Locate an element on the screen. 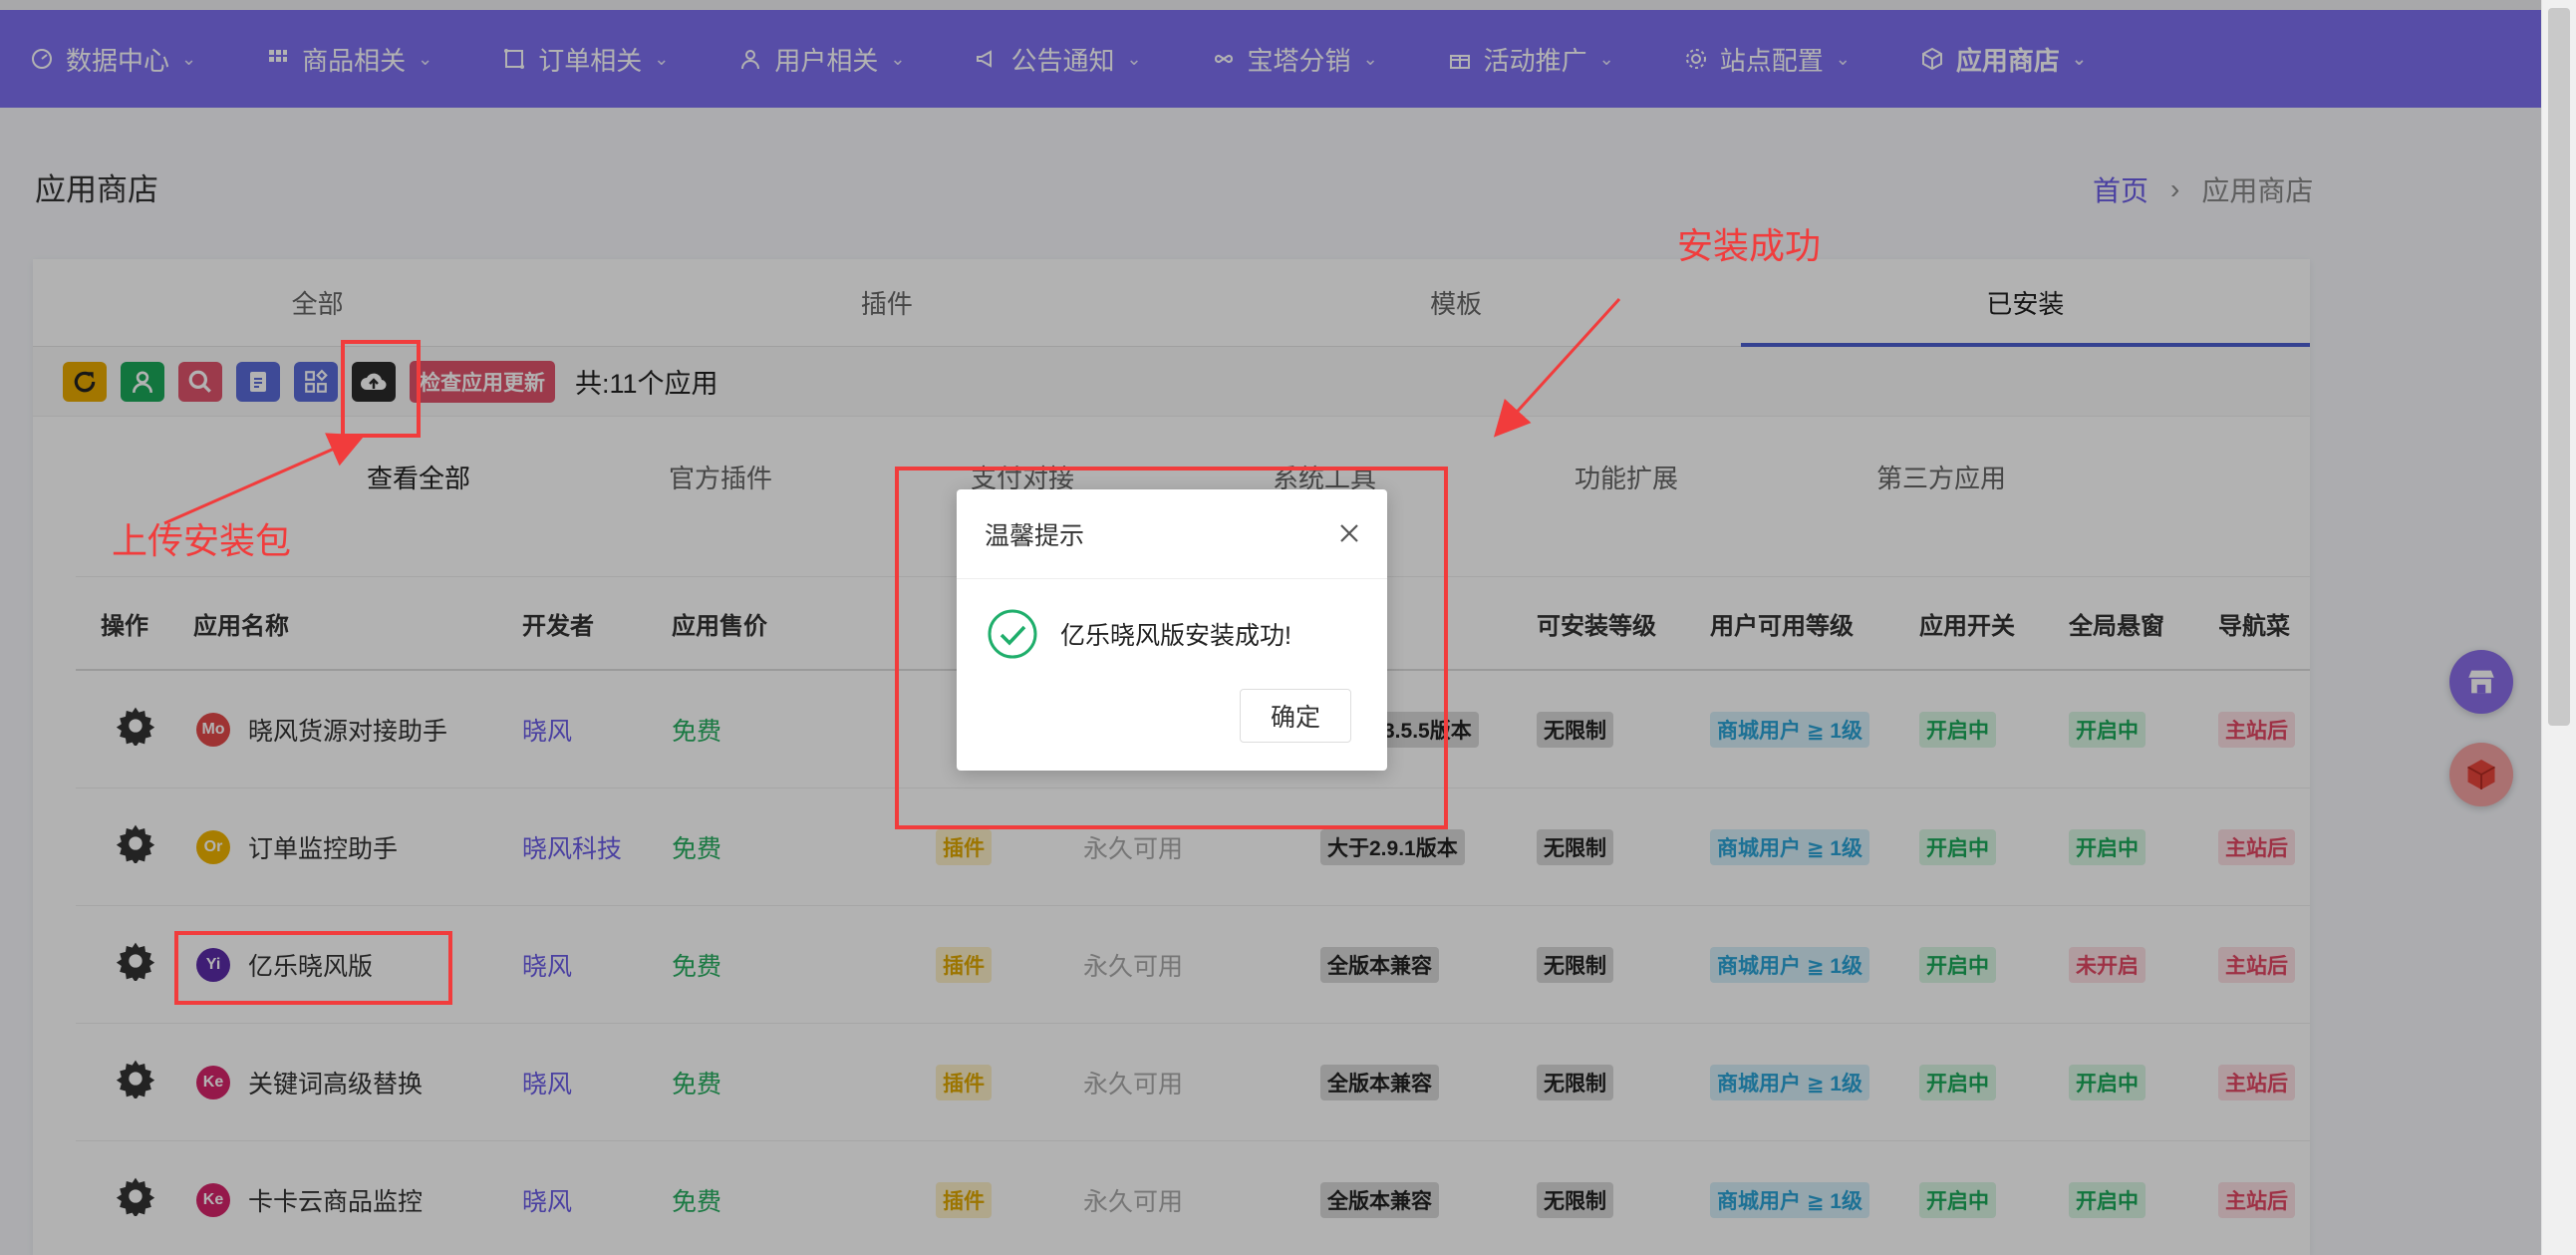 The height and width of the screenshot is (1255, 2576). annotation-box-app is located at coordinates (313, 968).